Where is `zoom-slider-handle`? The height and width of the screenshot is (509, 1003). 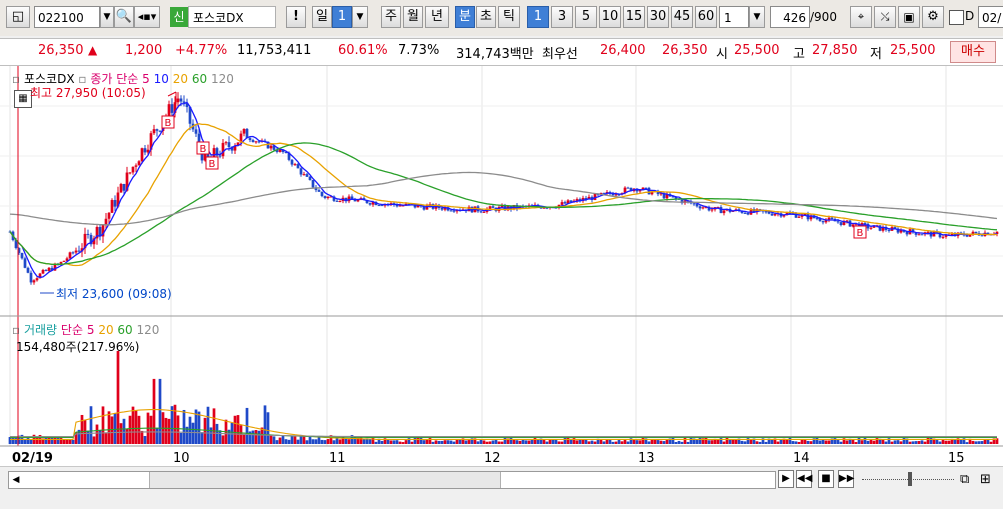 zoom-slider-handle is located at coordinates (910, 479).